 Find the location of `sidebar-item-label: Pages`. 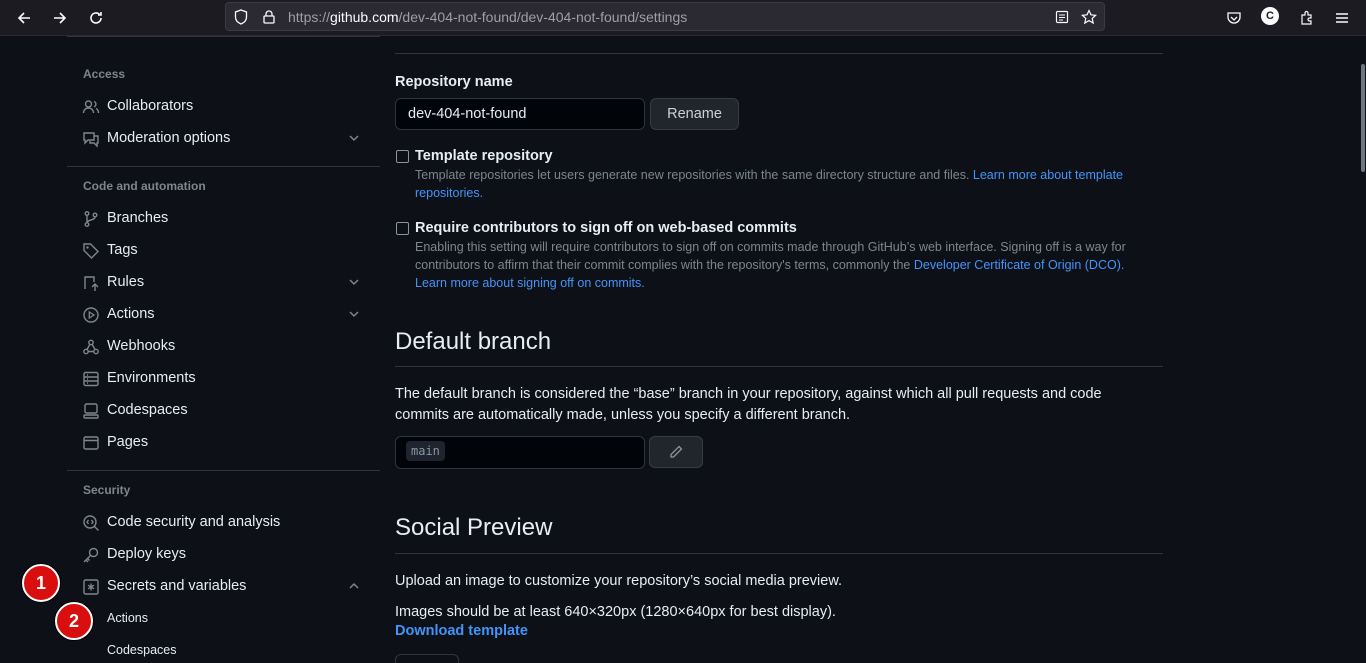

sidebar-item-label: Pages is located at coordinates (128, 442).